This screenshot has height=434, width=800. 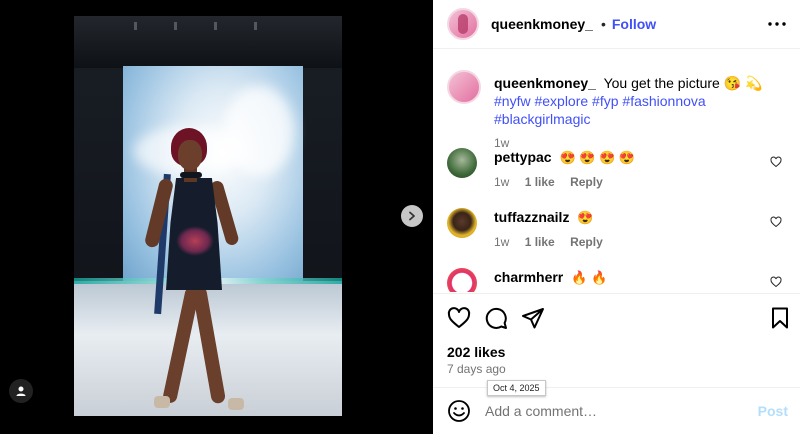 I want to click on emoji-icon, so click(x=459, y=411).